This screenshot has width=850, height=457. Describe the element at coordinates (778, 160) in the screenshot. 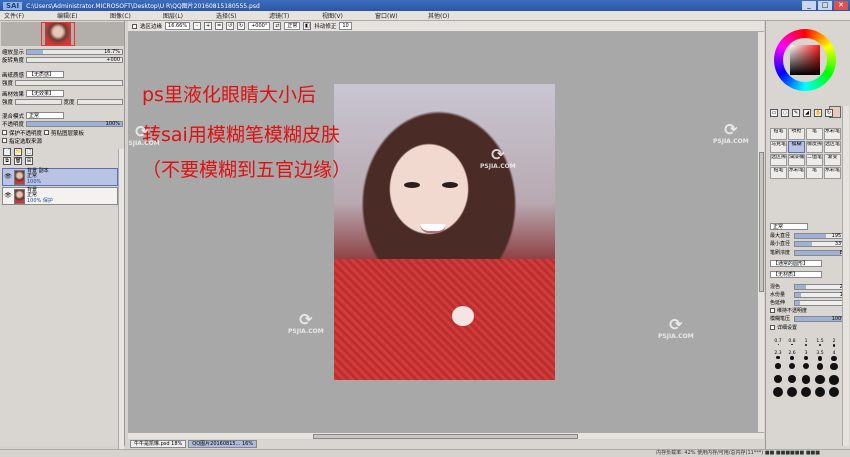

I see `brush-tool: 选区擦` at that location.